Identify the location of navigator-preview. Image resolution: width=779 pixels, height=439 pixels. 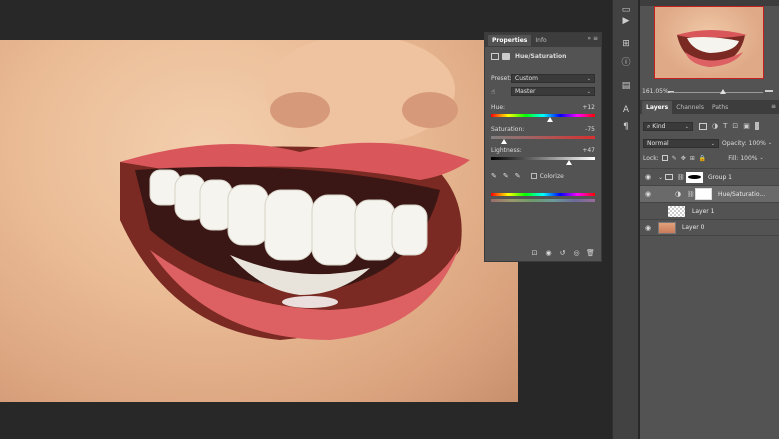
(709, 42).